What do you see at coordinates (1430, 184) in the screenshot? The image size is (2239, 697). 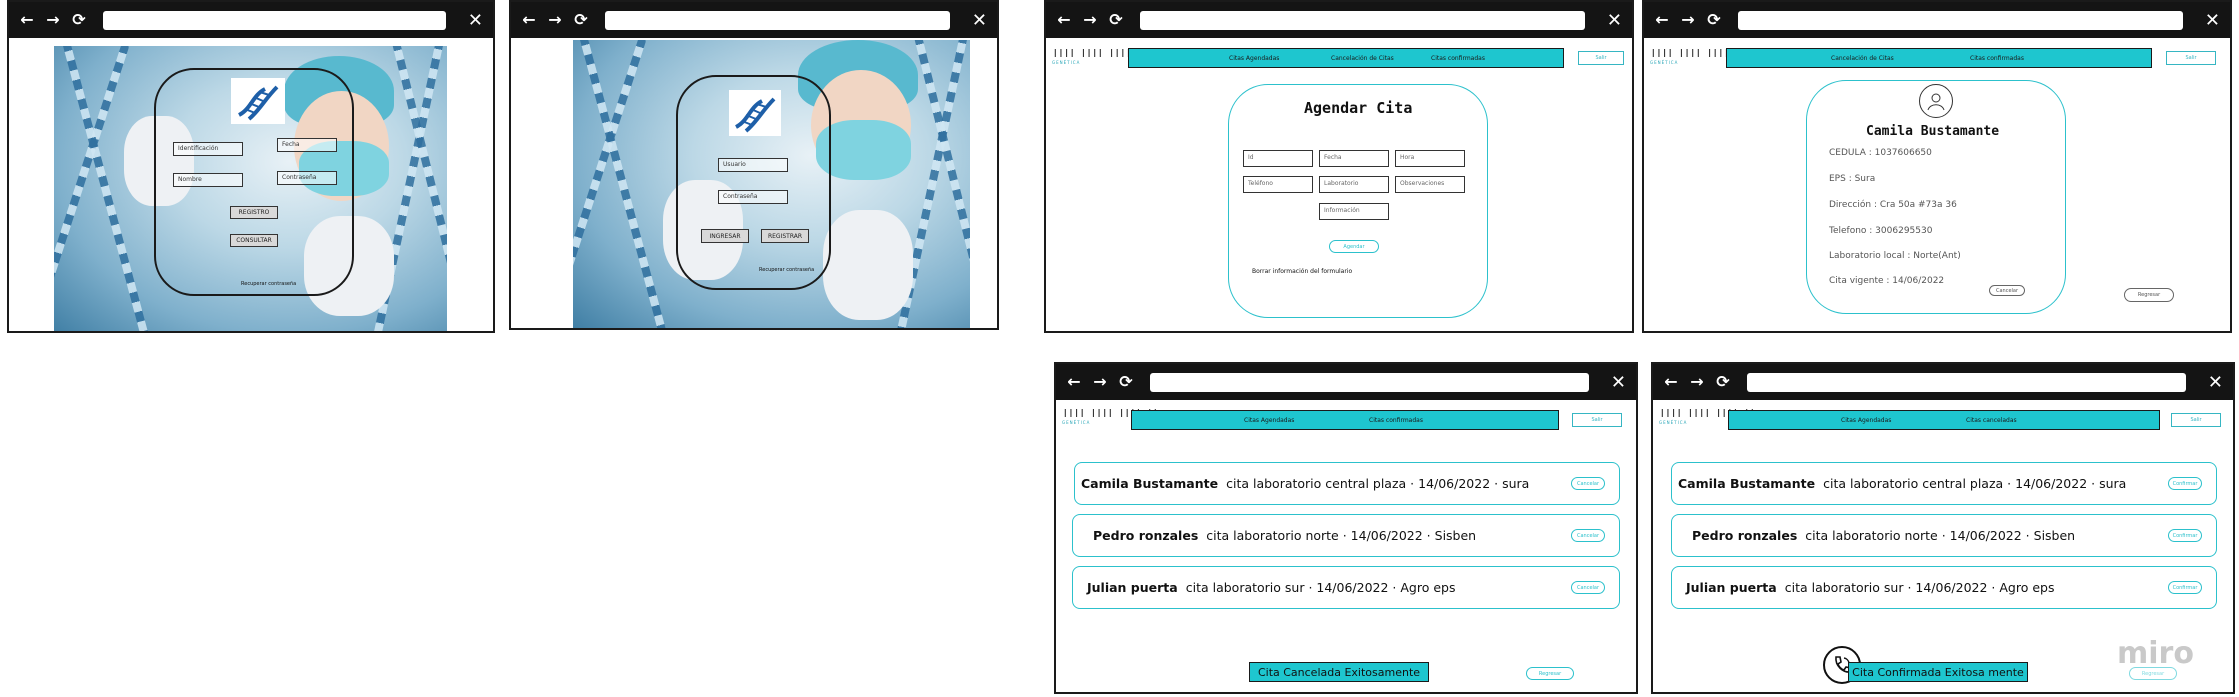 I see `observations-field: Observaciones` at bounding box center [1430, 184].